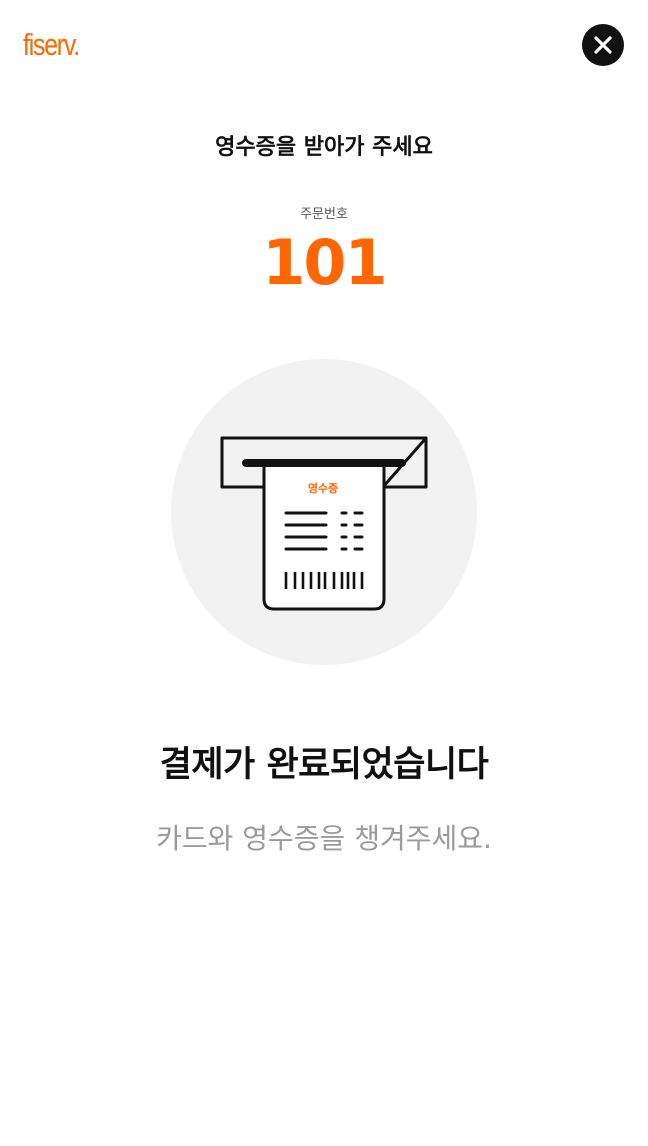 This screenshot has width=648, height=1146. Describe the element at coordinates (323, 488) in the screenshot. I see `receipt-label: 영수증` at that location.